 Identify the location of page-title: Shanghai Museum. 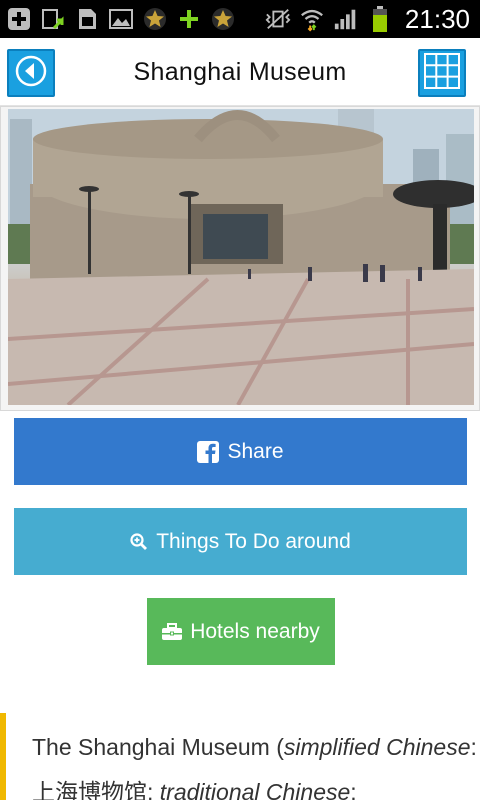
(240, 72).